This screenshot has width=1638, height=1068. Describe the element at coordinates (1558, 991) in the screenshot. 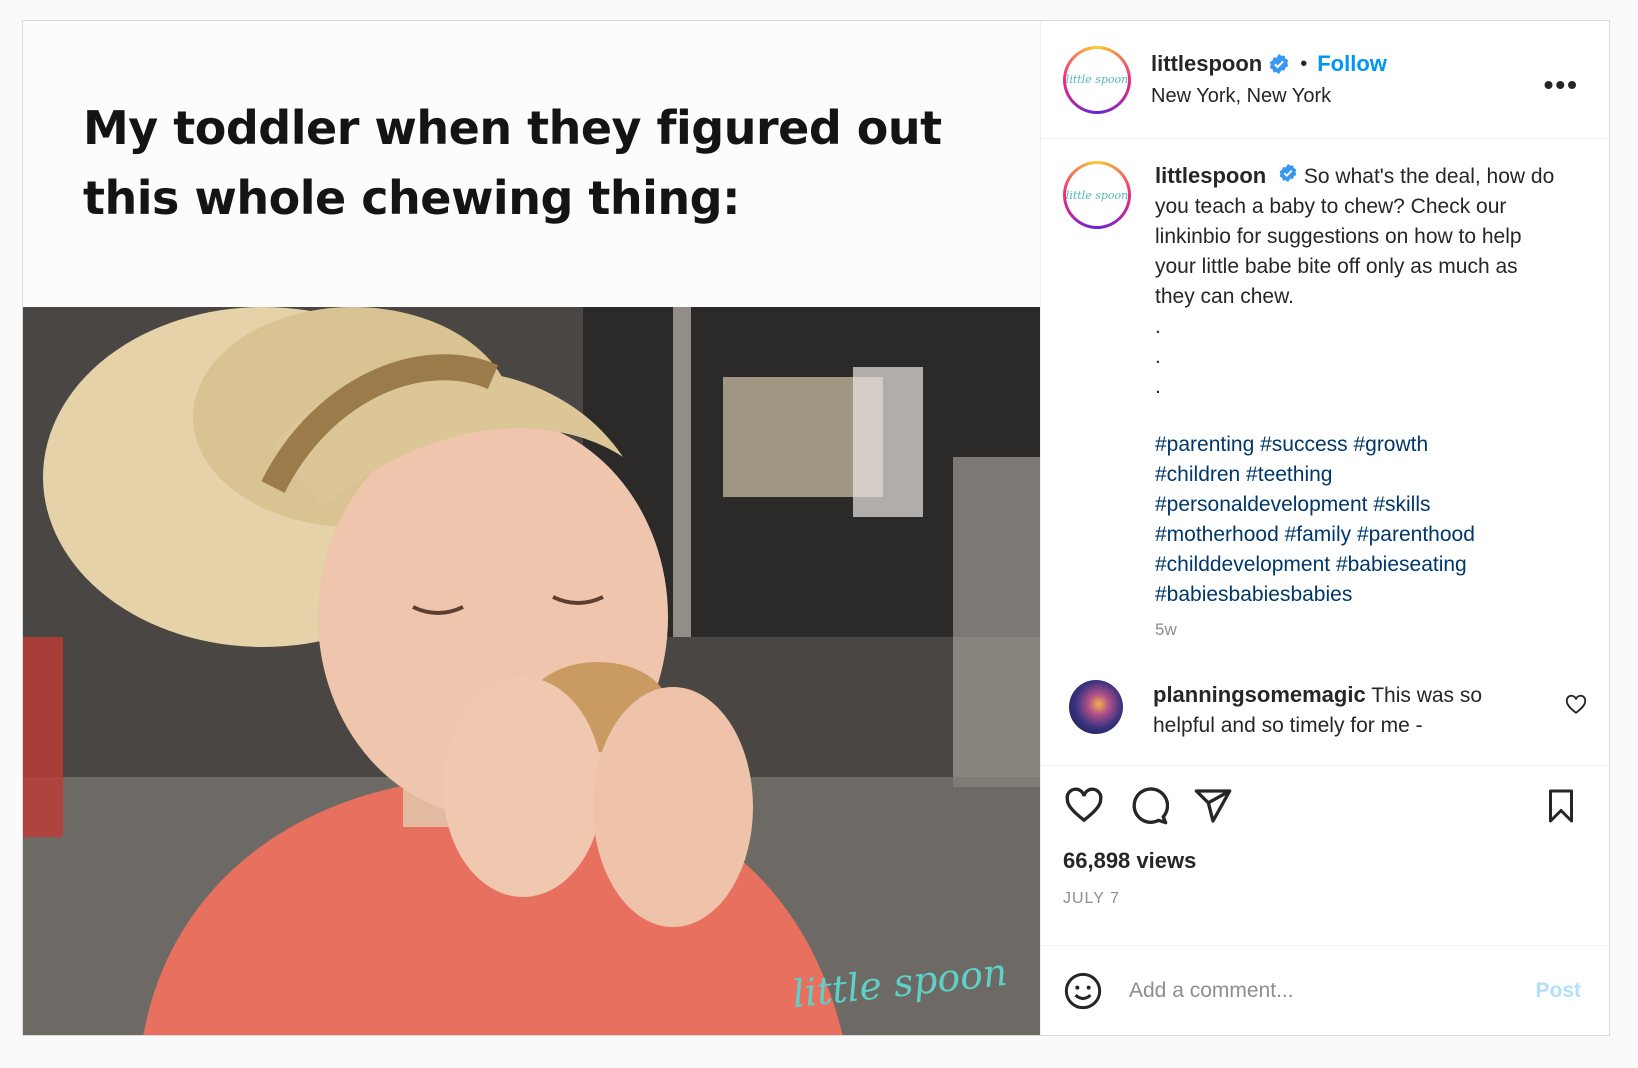

I see `post-comment-button: Post` at that location.